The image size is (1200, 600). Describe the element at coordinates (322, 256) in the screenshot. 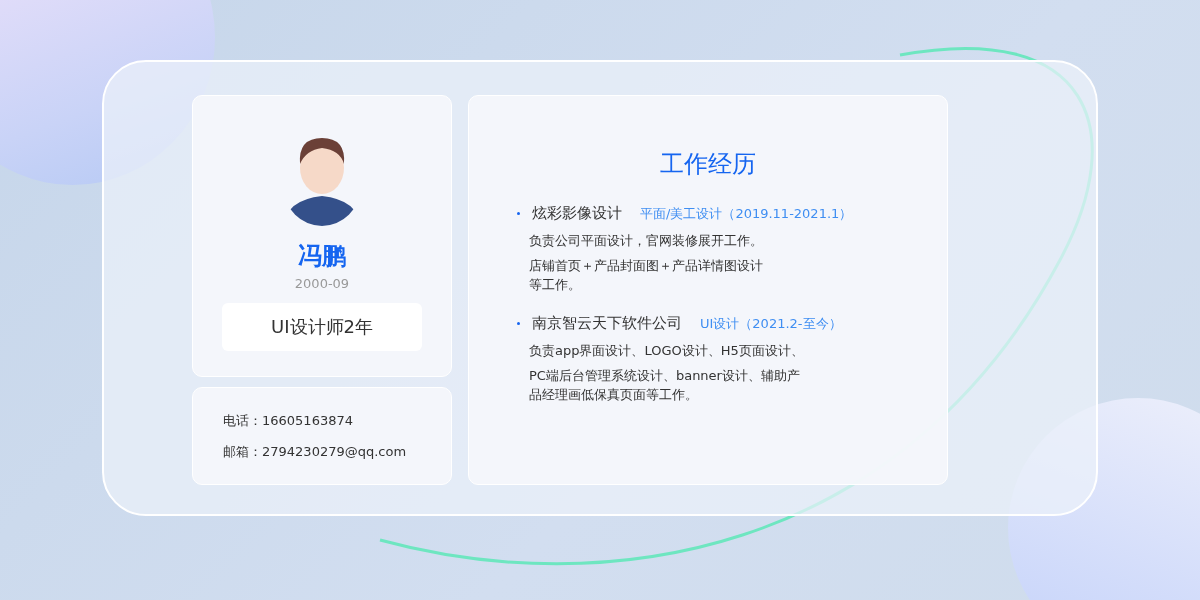

I see `person-name: 冯鹏` at that location.